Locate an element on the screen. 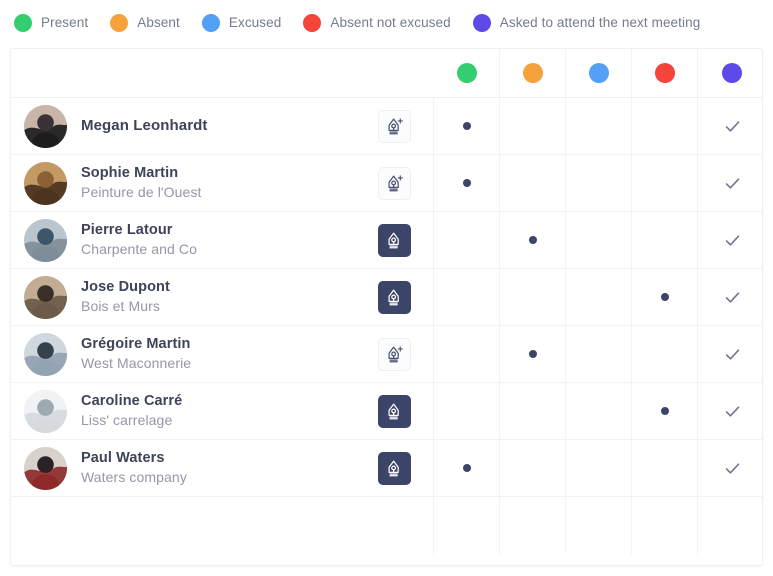  avatar-gregoire-martin is located at coordinates (45, 354).